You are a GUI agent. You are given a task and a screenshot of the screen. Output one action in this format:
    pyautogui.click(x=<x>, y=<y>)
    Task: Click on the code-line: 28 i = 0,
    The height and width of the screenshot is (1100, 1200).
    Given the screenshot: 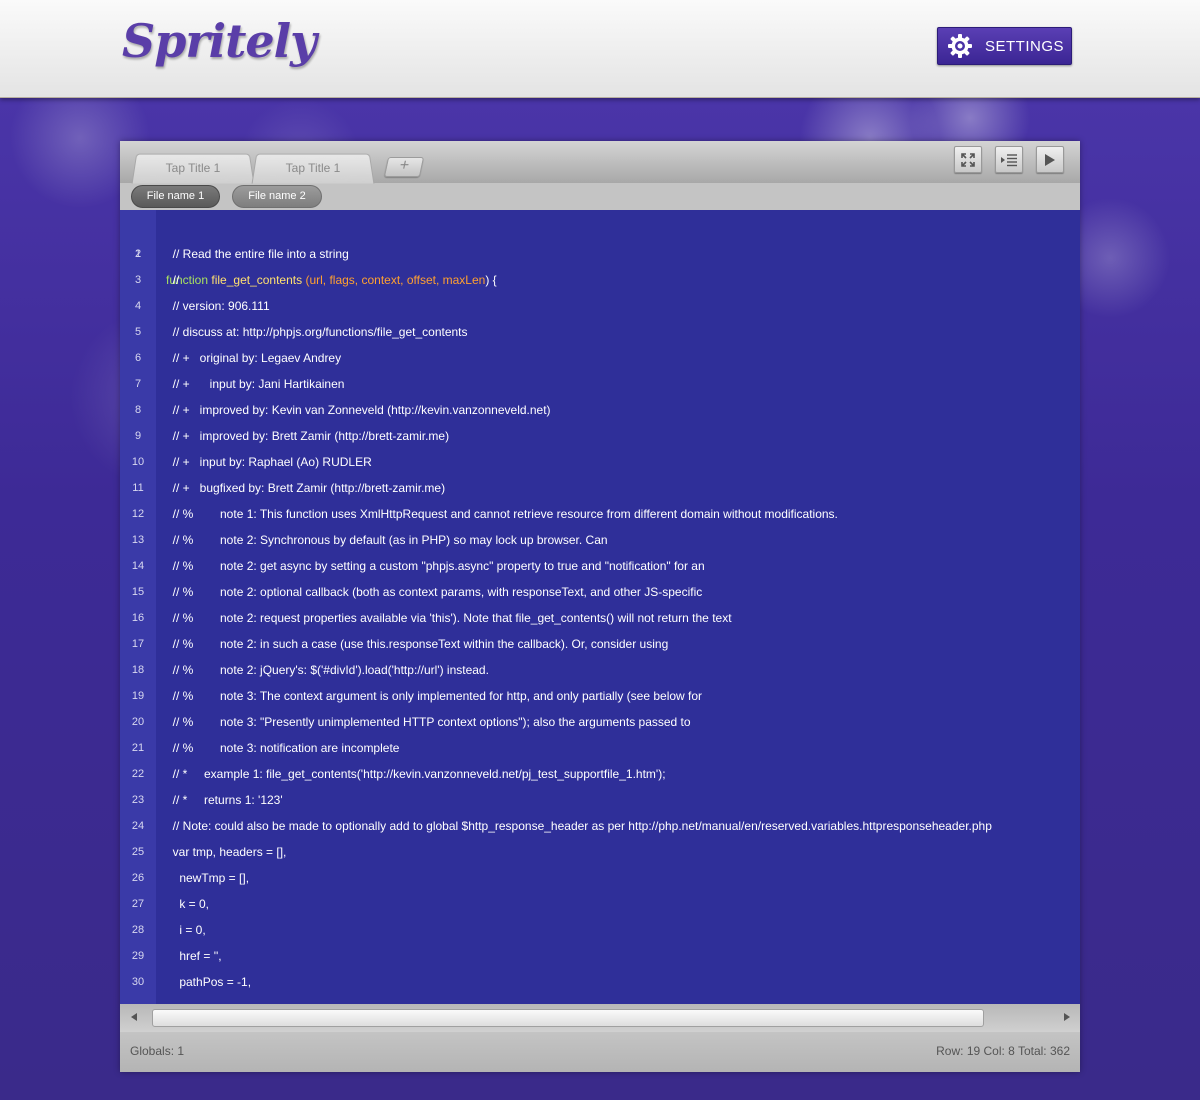 What is the action you would take?
    pyautogui.click(x=600, y=930)
    